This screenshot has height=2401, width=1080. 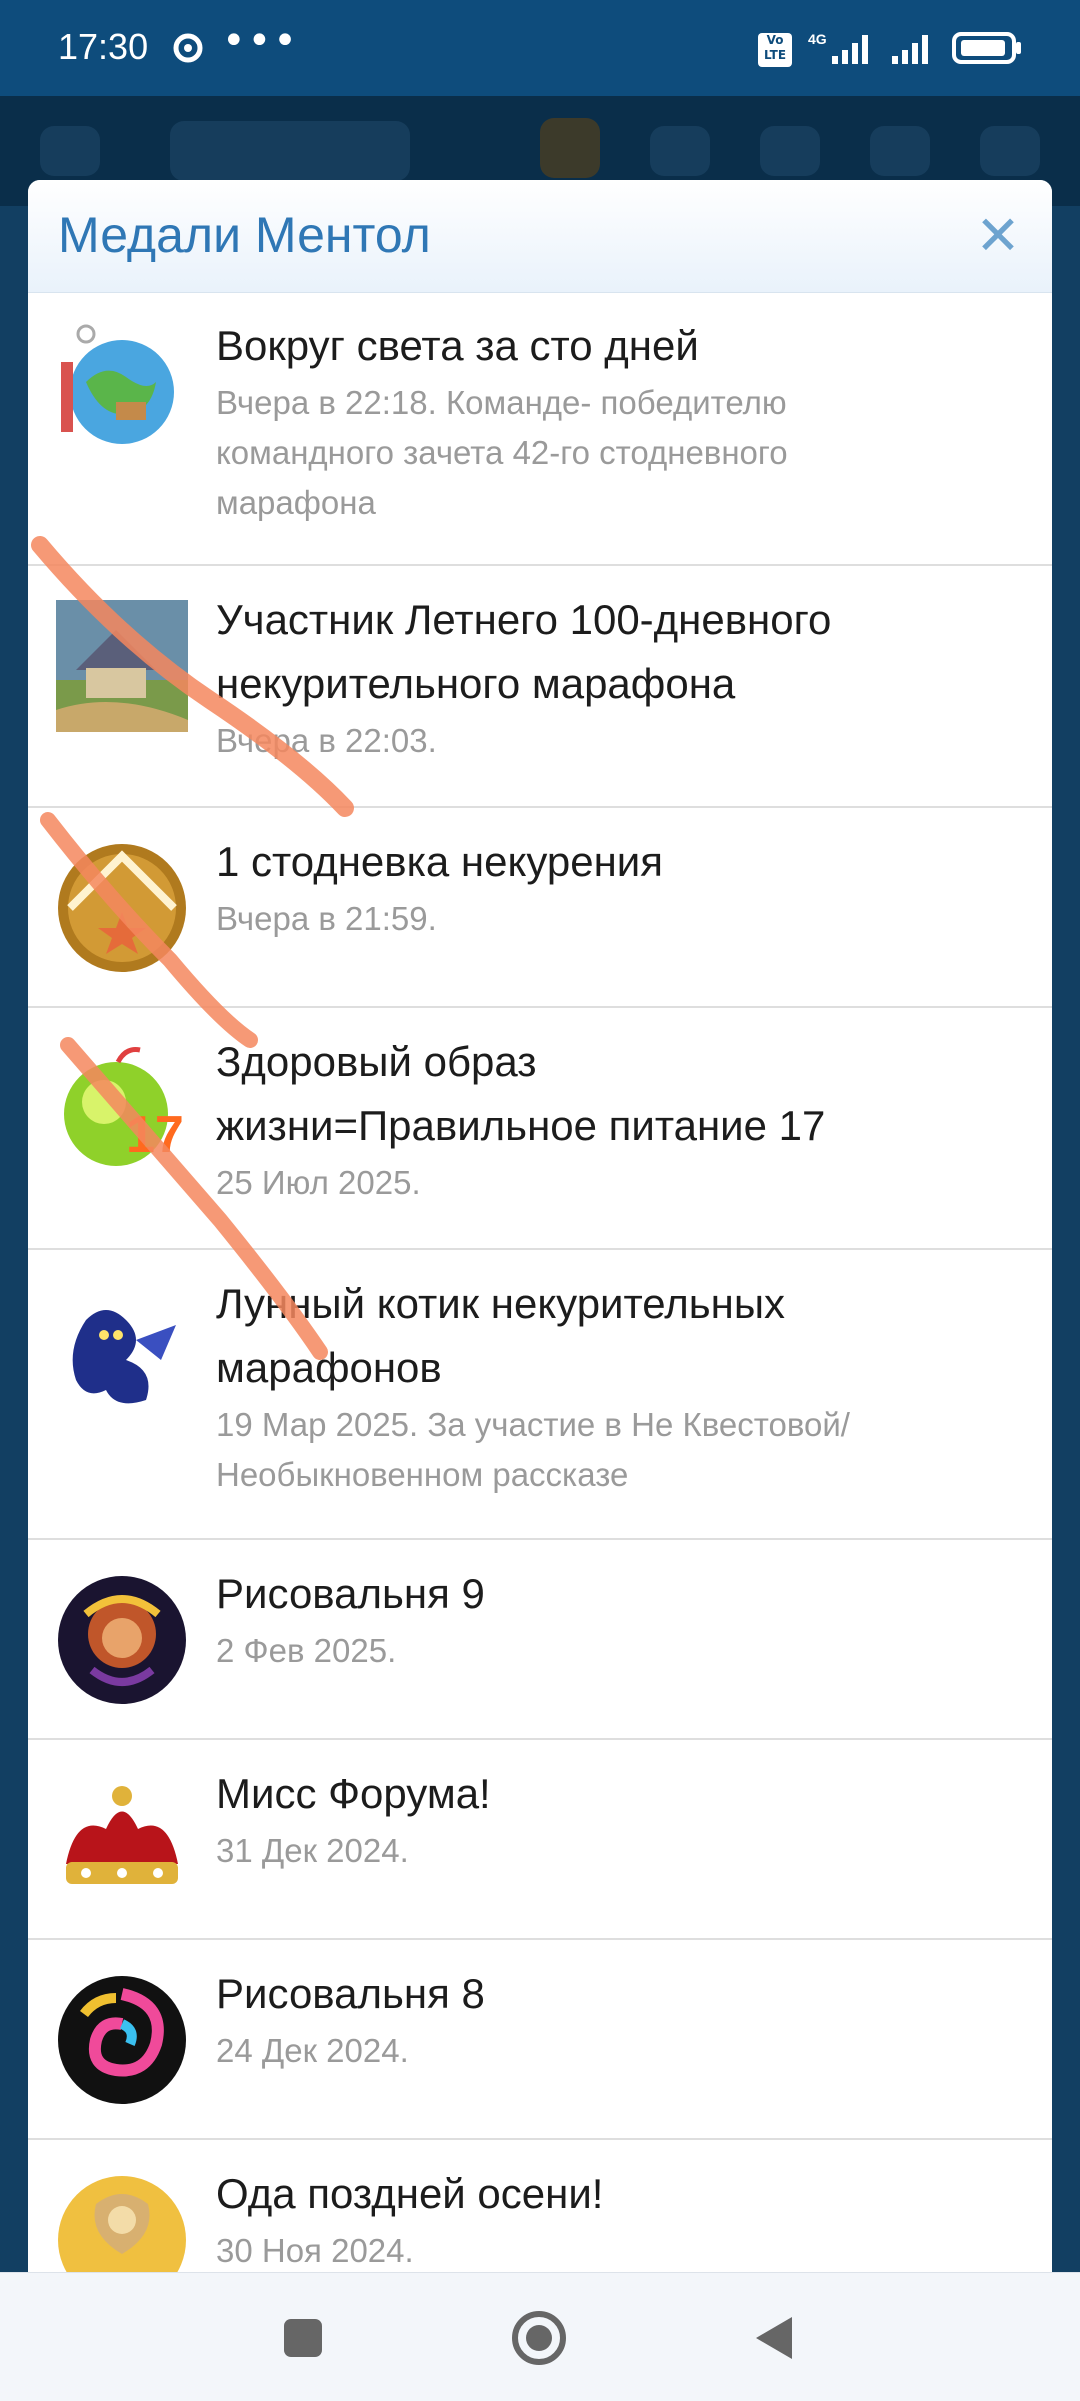 What do you see at coordinates (501, 1303) in the screenshot?
I see `medal-title: Лунный котик некурительных` at bounding box center [501, 1303].